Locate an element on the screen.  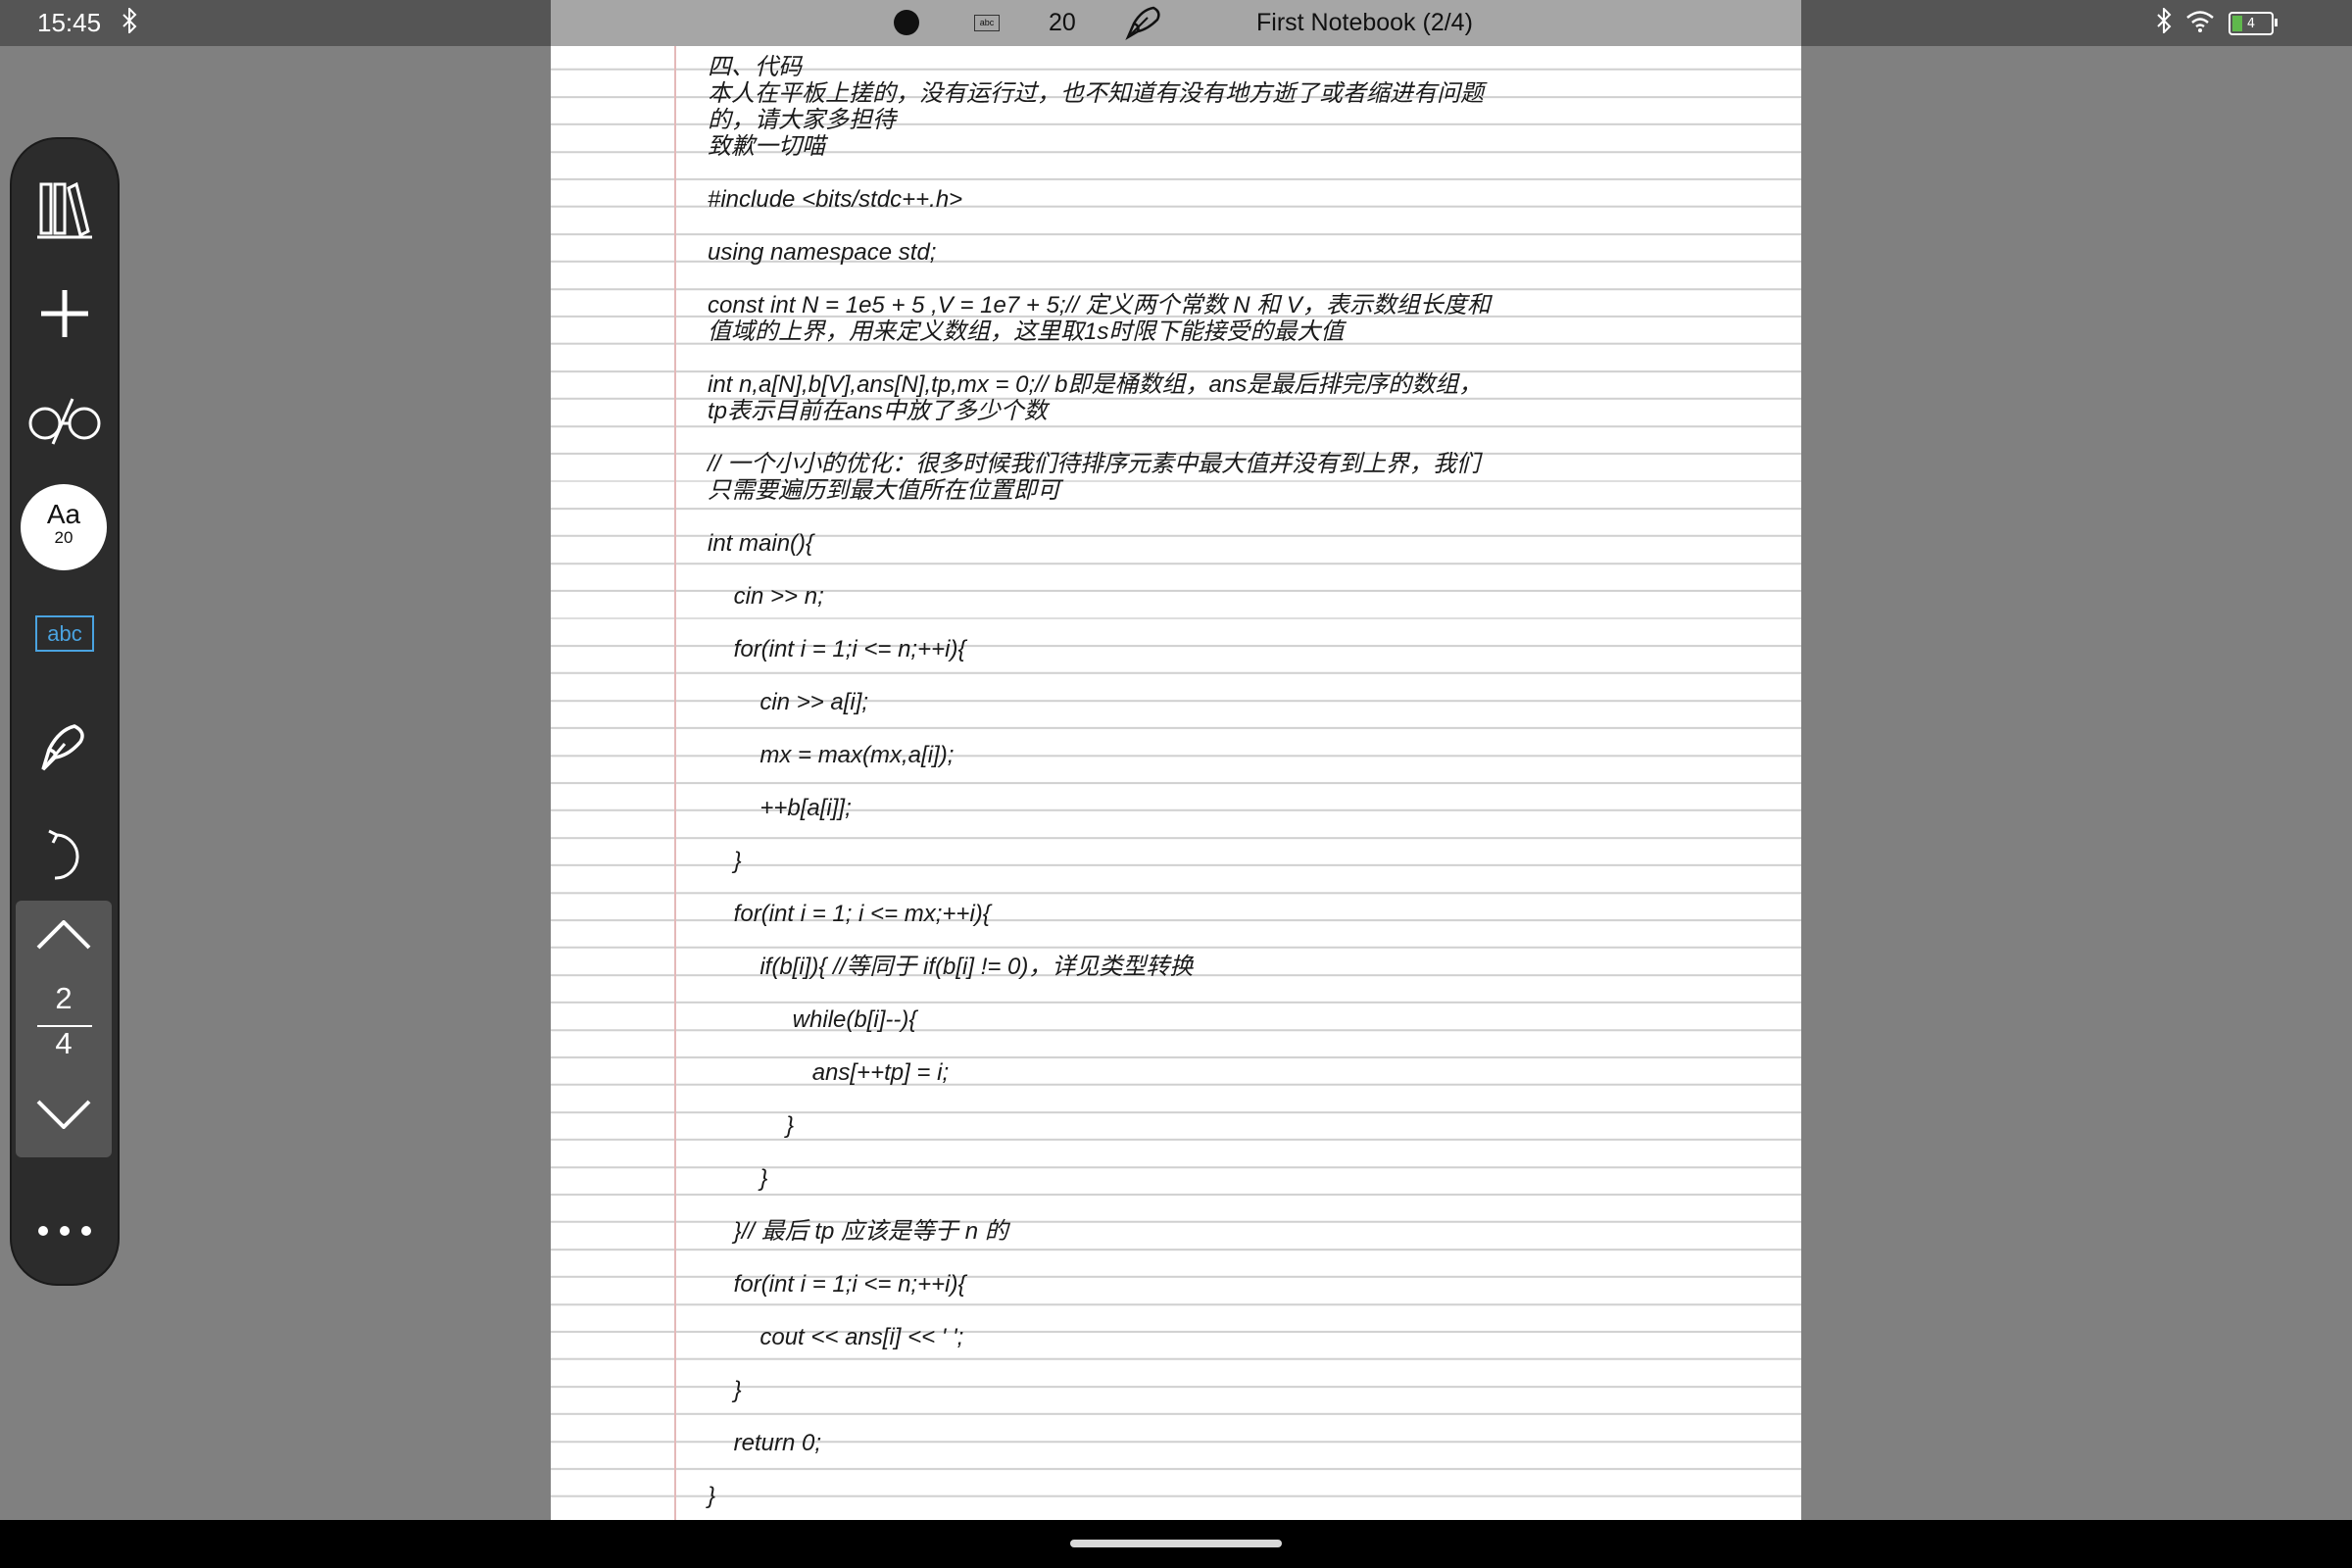
notebook-line: int main(){ is located at coordinates (761, 543).